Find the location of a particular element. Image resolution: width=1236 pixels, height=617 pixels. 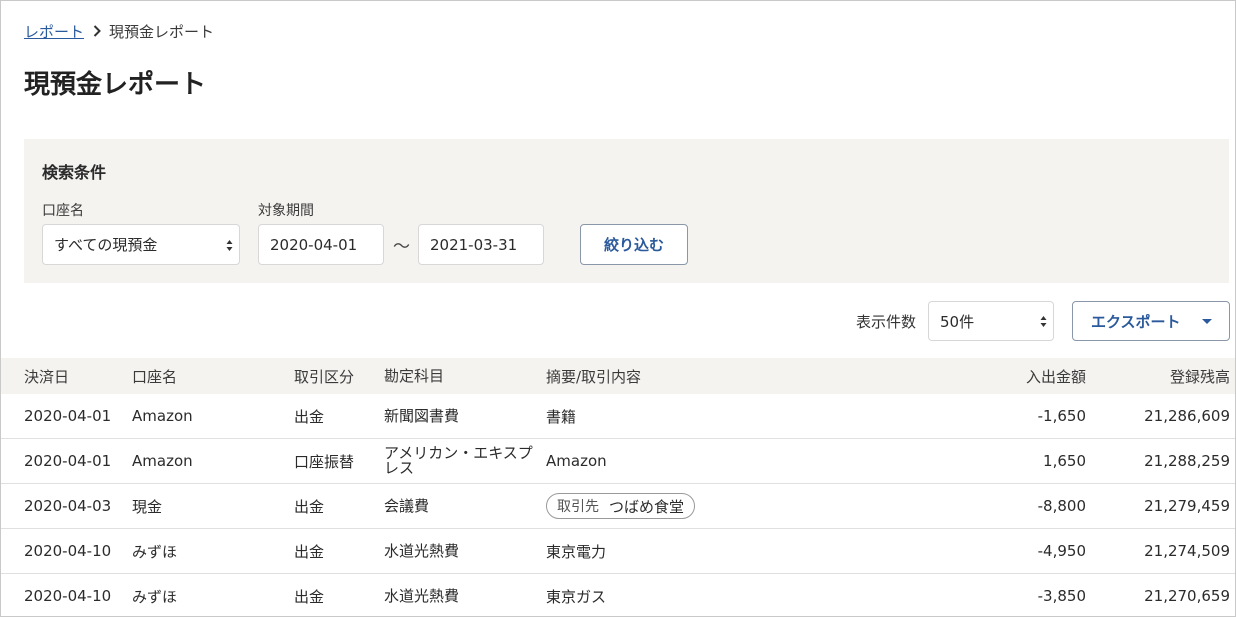

per-page-value: 50件 is located at coordinates (957, 321).